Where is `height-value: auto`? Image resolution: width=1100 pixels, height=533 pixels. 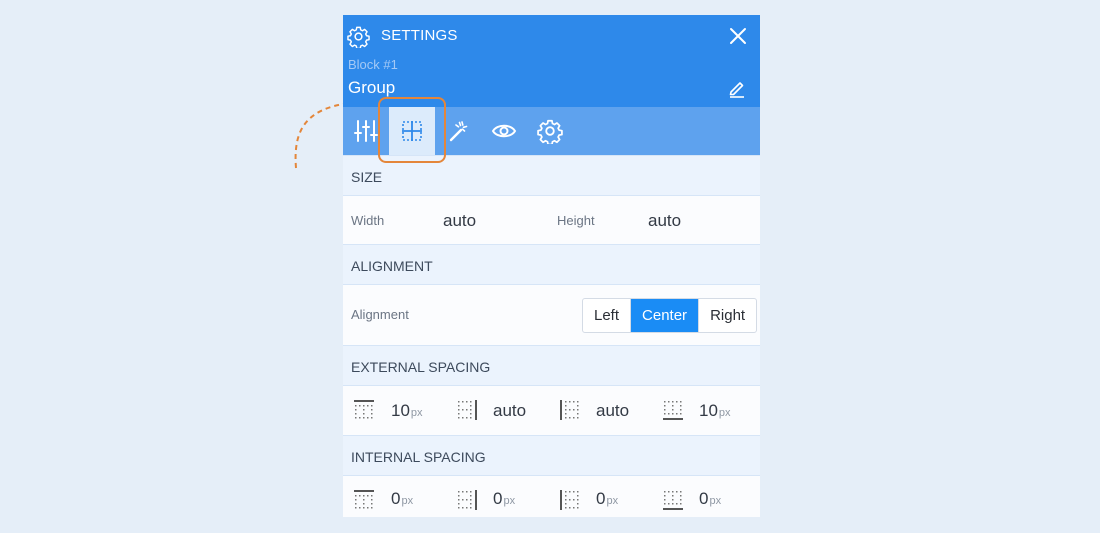 height-value: auto is located at coordinates (664, 221).